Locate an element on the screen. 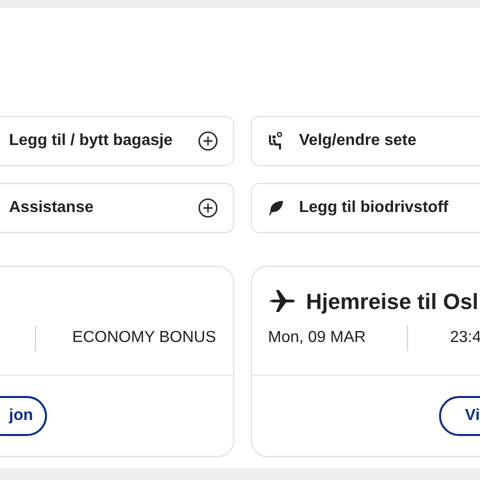  fare-class: ECONOMY BONUS is located at coordinates (144, 338).